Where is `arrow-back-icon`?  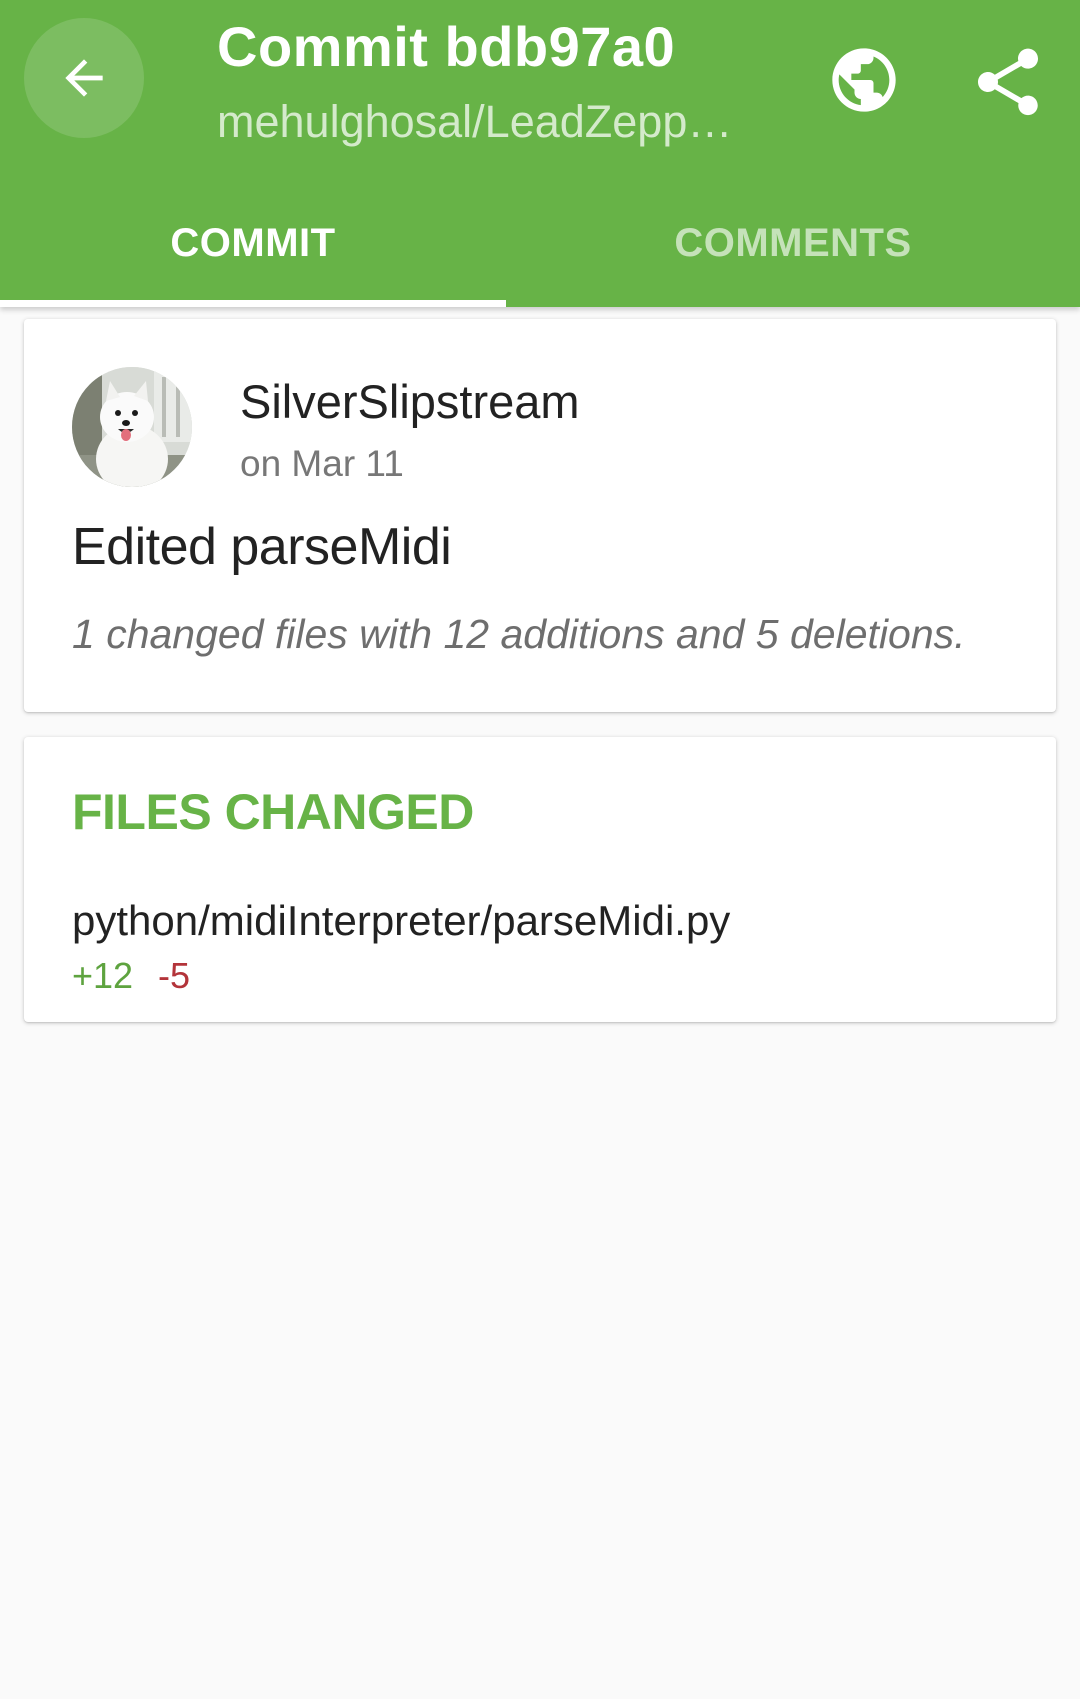 arrow-back-icon is located at coordinates (84, 78).